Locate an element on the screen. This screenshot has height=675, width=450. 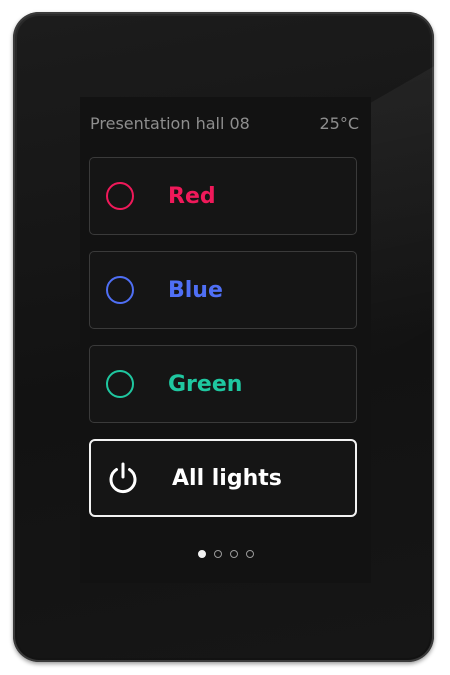
scene-button-red: Red is located at coordinates (223, 196).